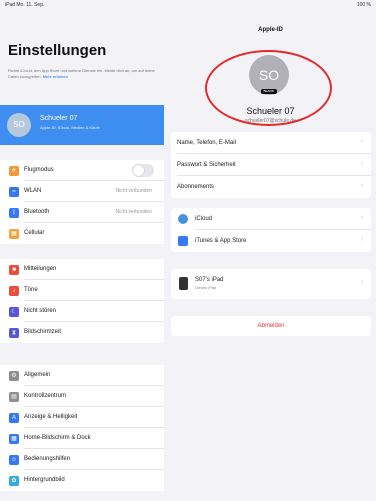  I want to click on name-phone-email-row: Name, Telefon, E-Mail ›, so click(271, 143).